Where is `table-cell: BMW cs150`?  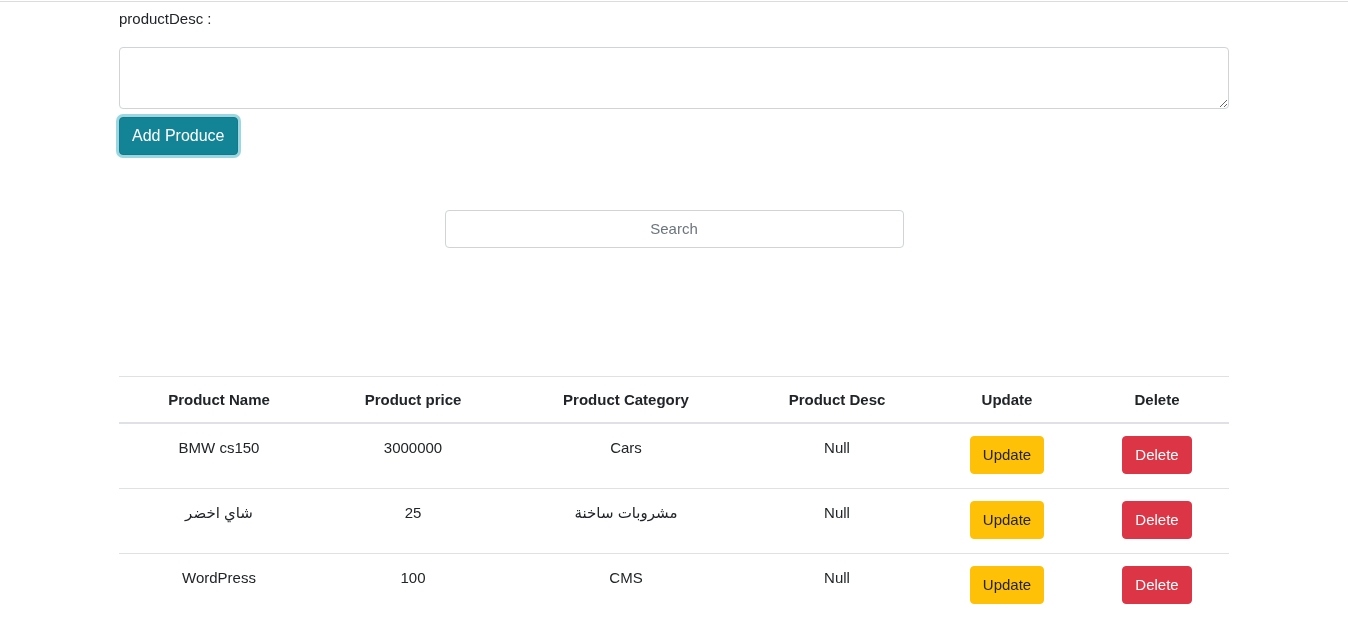 table-cell: BMW cs150 is located at coordinates (219, 447).